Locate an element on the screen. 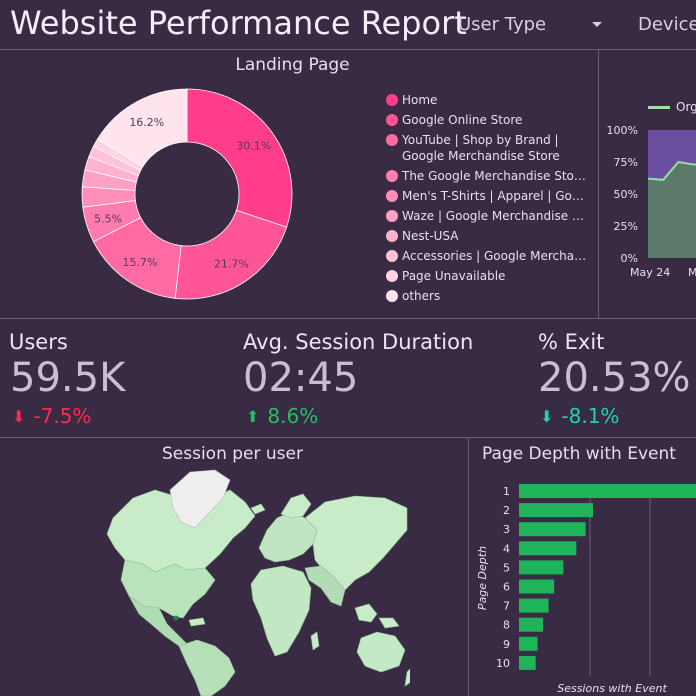 The image size is (696, 696). legend-label: Page Unavailable is located at coordinates (454, 276).